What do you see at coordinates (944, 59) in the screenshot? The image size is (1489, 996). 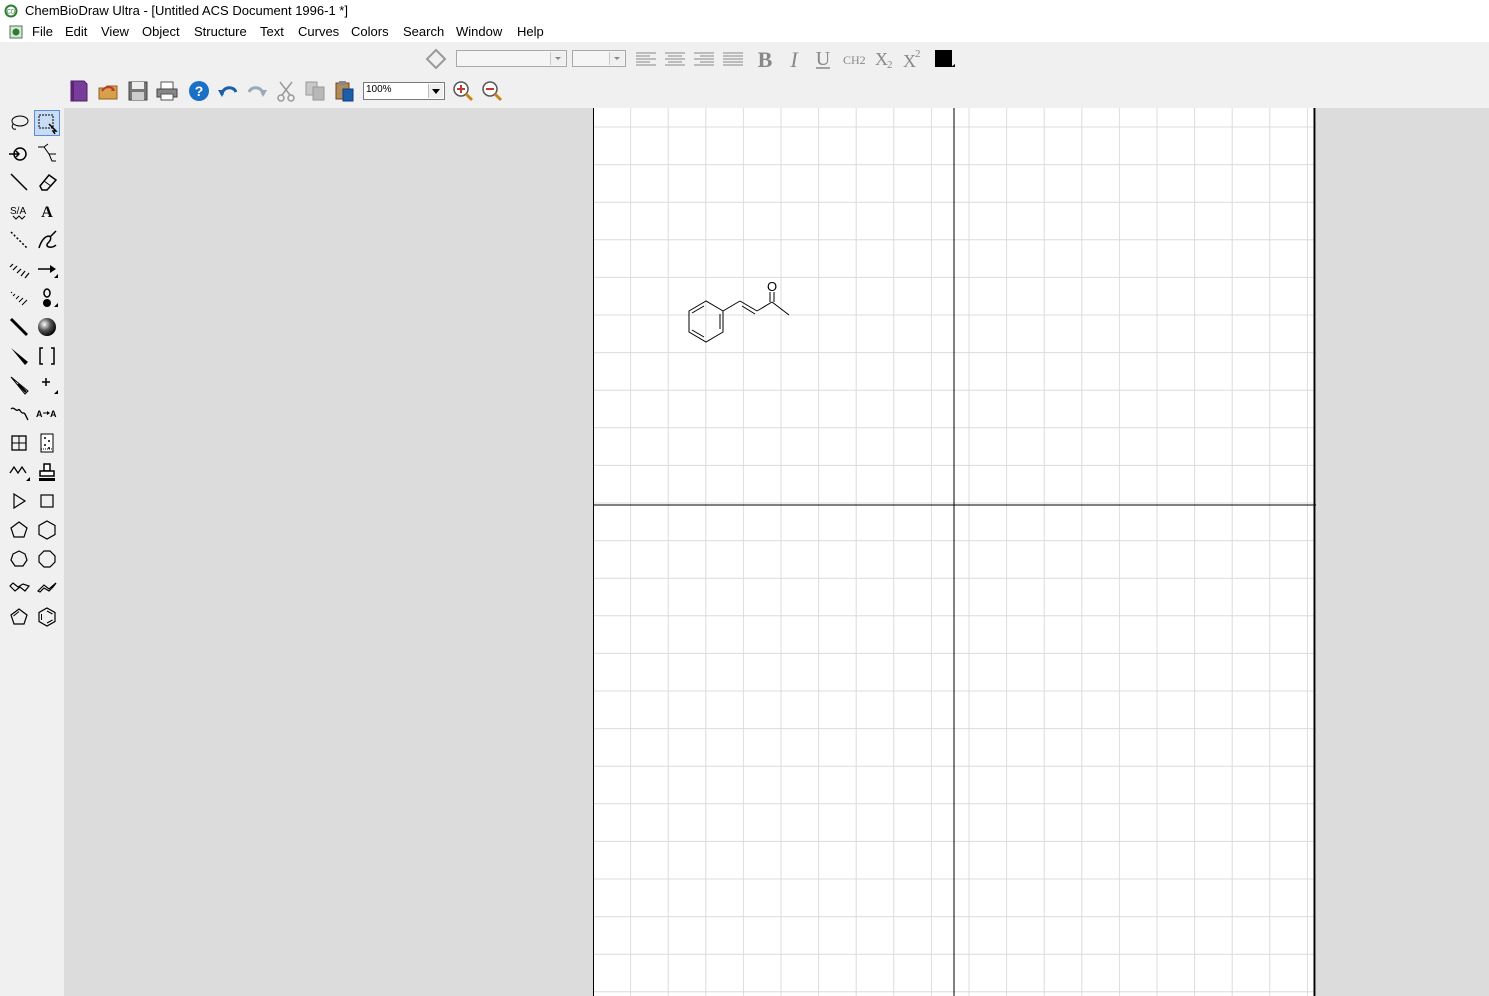 I see `color-swatch-icon` at bounding box center [944, 59].